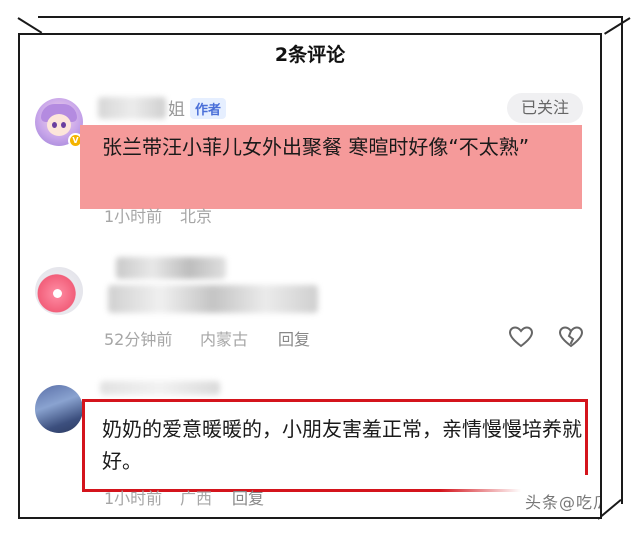 The image size is (640, 534). I want to click on comment-text: 张兰带汪小菲儿女外出聚餐 寒暄时好像“不太熟”, so click(316, 147).